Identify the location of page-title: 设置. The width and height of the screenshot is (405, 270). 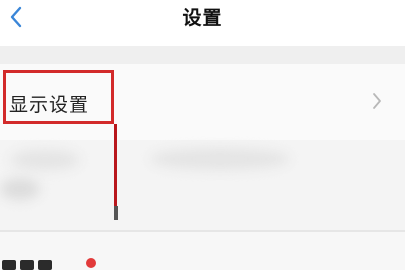
(202, 18).